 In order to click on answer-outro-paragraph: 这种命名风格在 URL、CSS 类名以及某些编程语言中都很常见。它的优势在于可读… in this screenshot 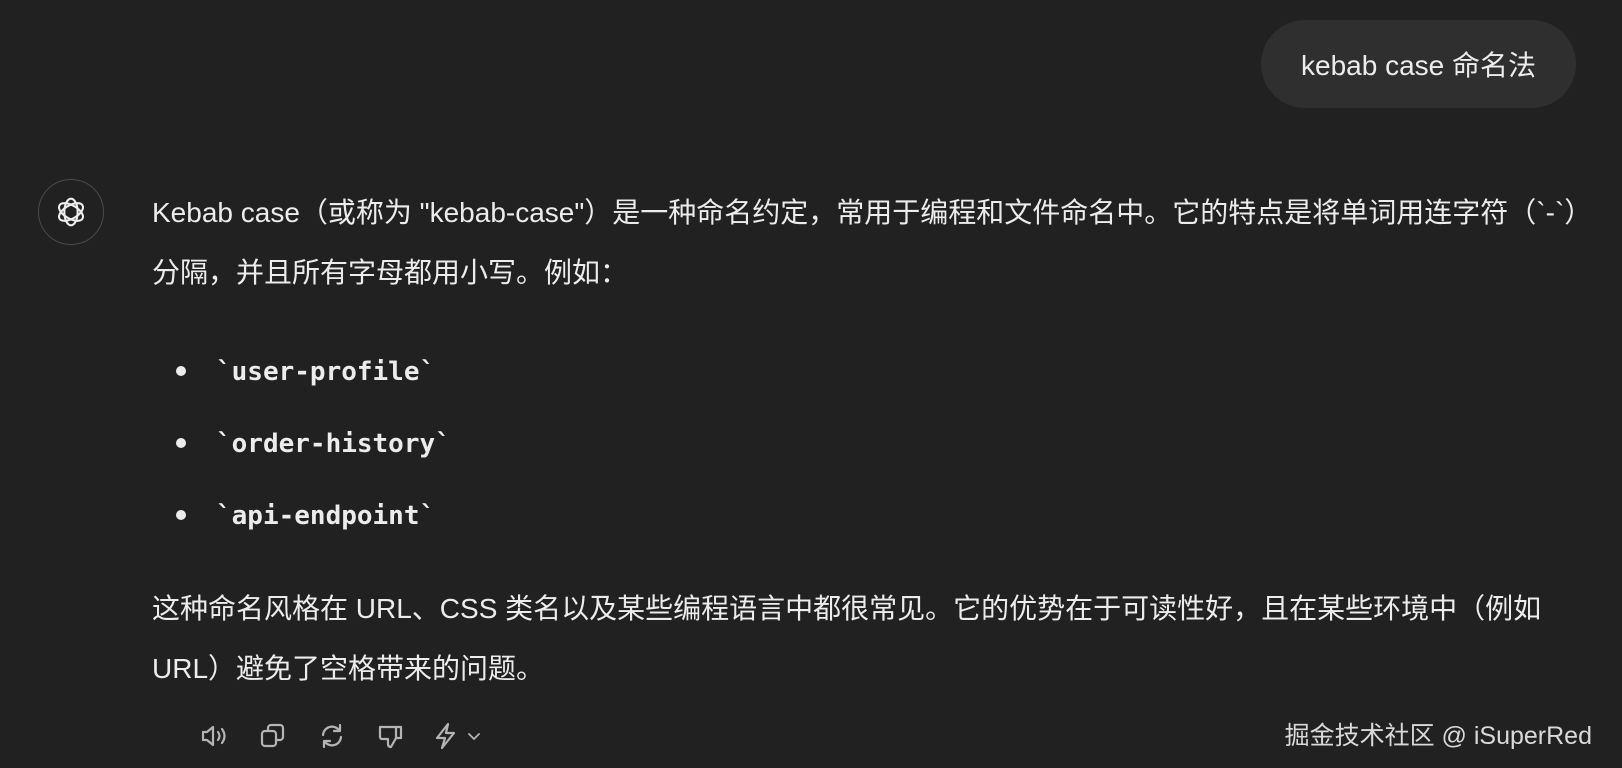, I will do `click(847, 638)`.